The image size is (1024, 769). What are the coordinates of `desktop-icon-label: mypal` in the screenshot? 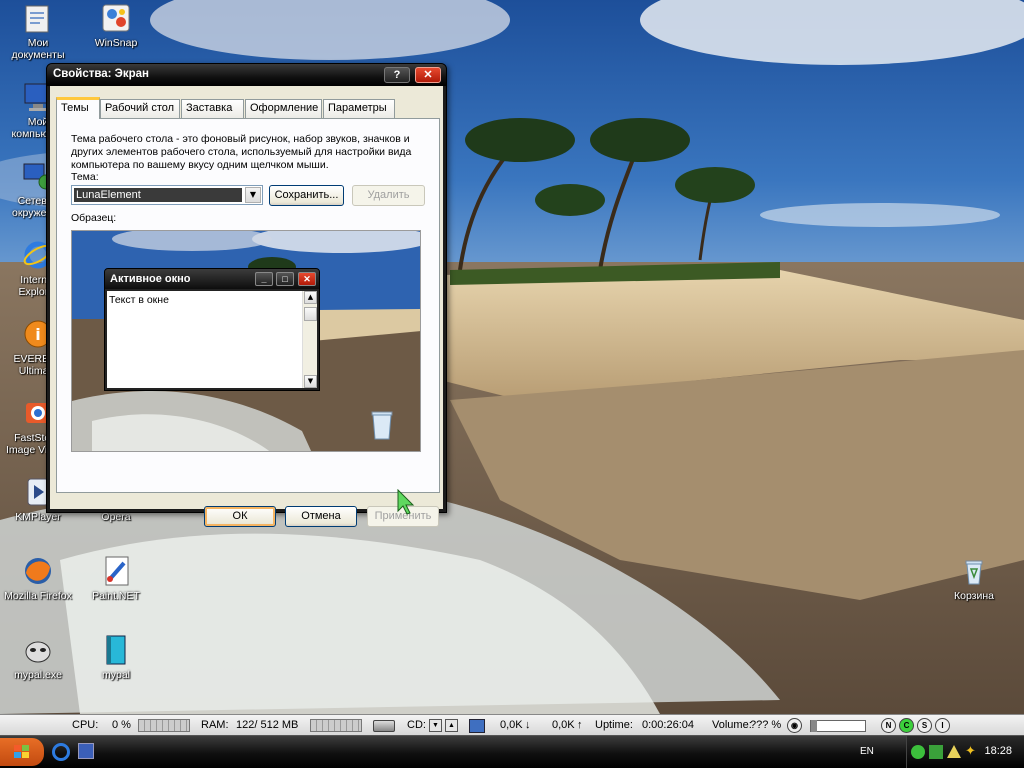 It's located at (115, 675).